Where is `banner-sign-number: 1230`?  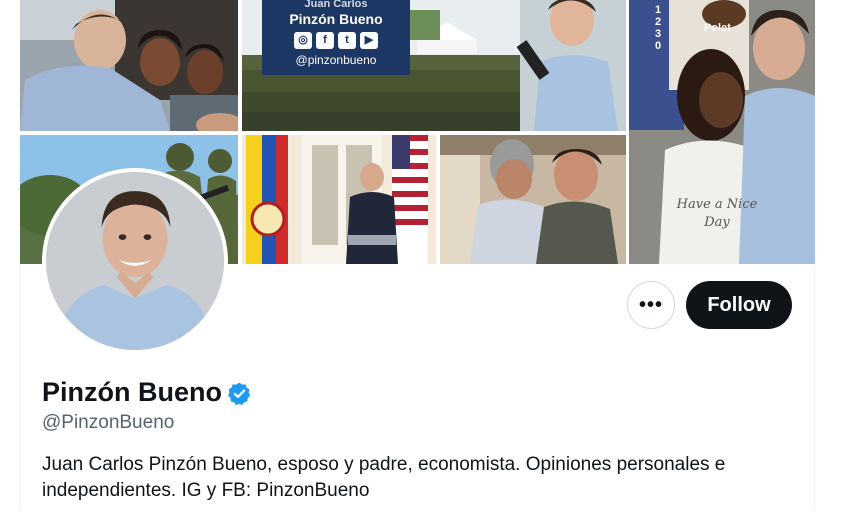 banner-sign-number: 1230 is located at coordinates (658, 28).